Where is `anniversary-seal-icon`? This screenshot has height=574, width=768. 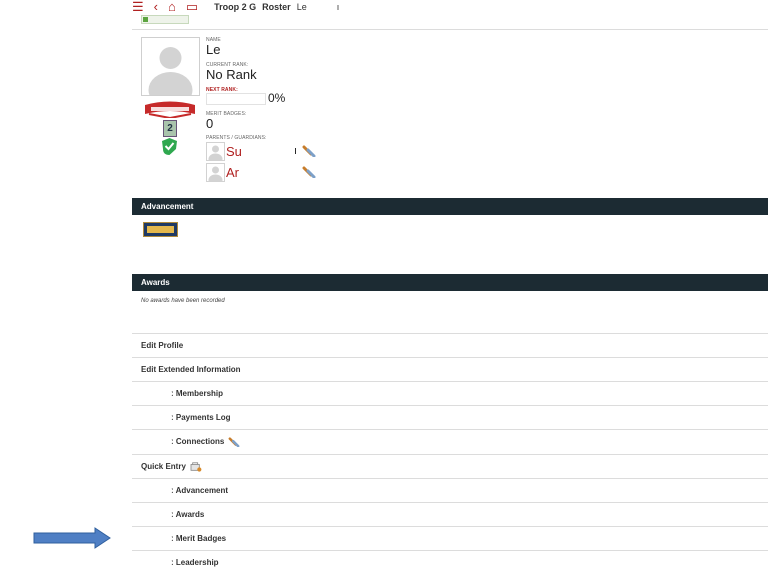 anniversary-seal-icon is located at coordinates (170, 109).